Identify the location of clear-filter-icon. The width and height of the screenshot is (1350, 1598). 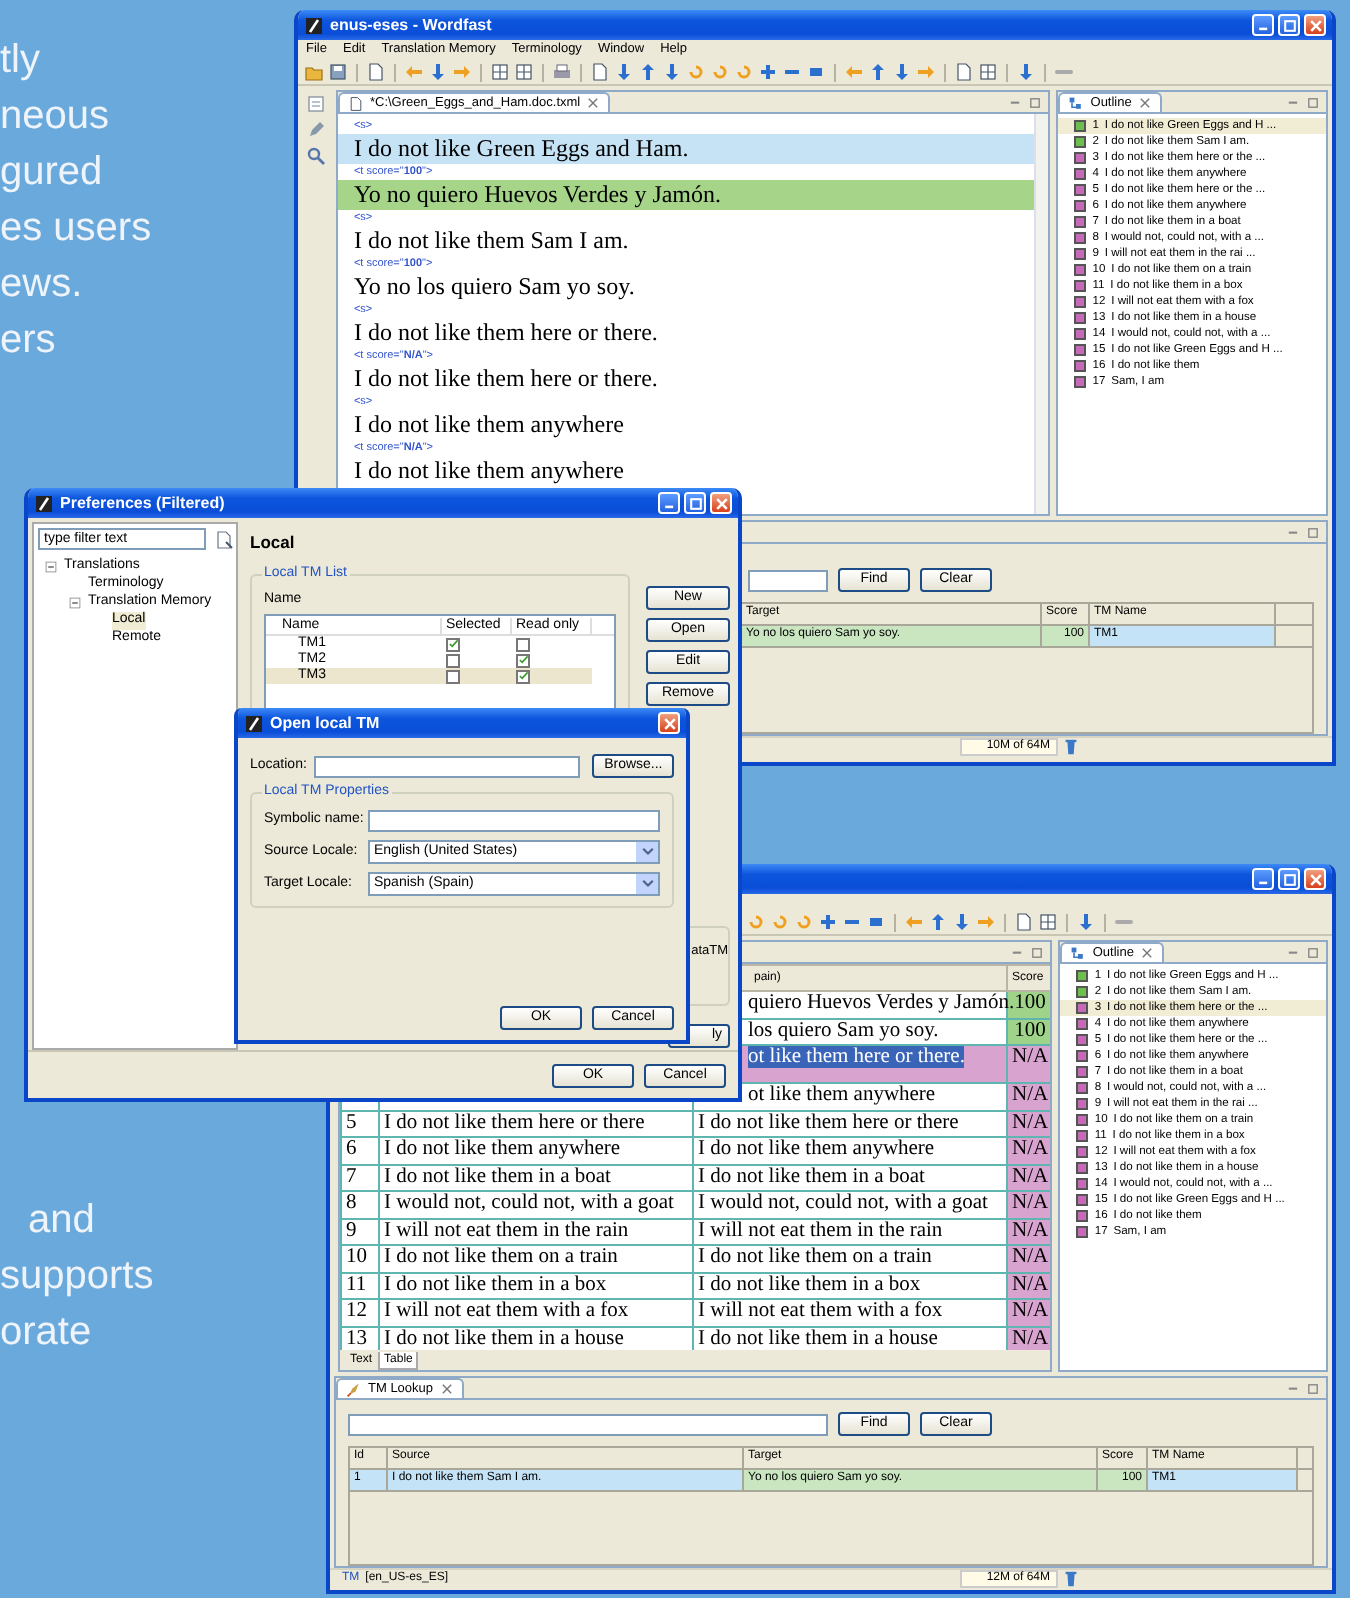
(224, 539).